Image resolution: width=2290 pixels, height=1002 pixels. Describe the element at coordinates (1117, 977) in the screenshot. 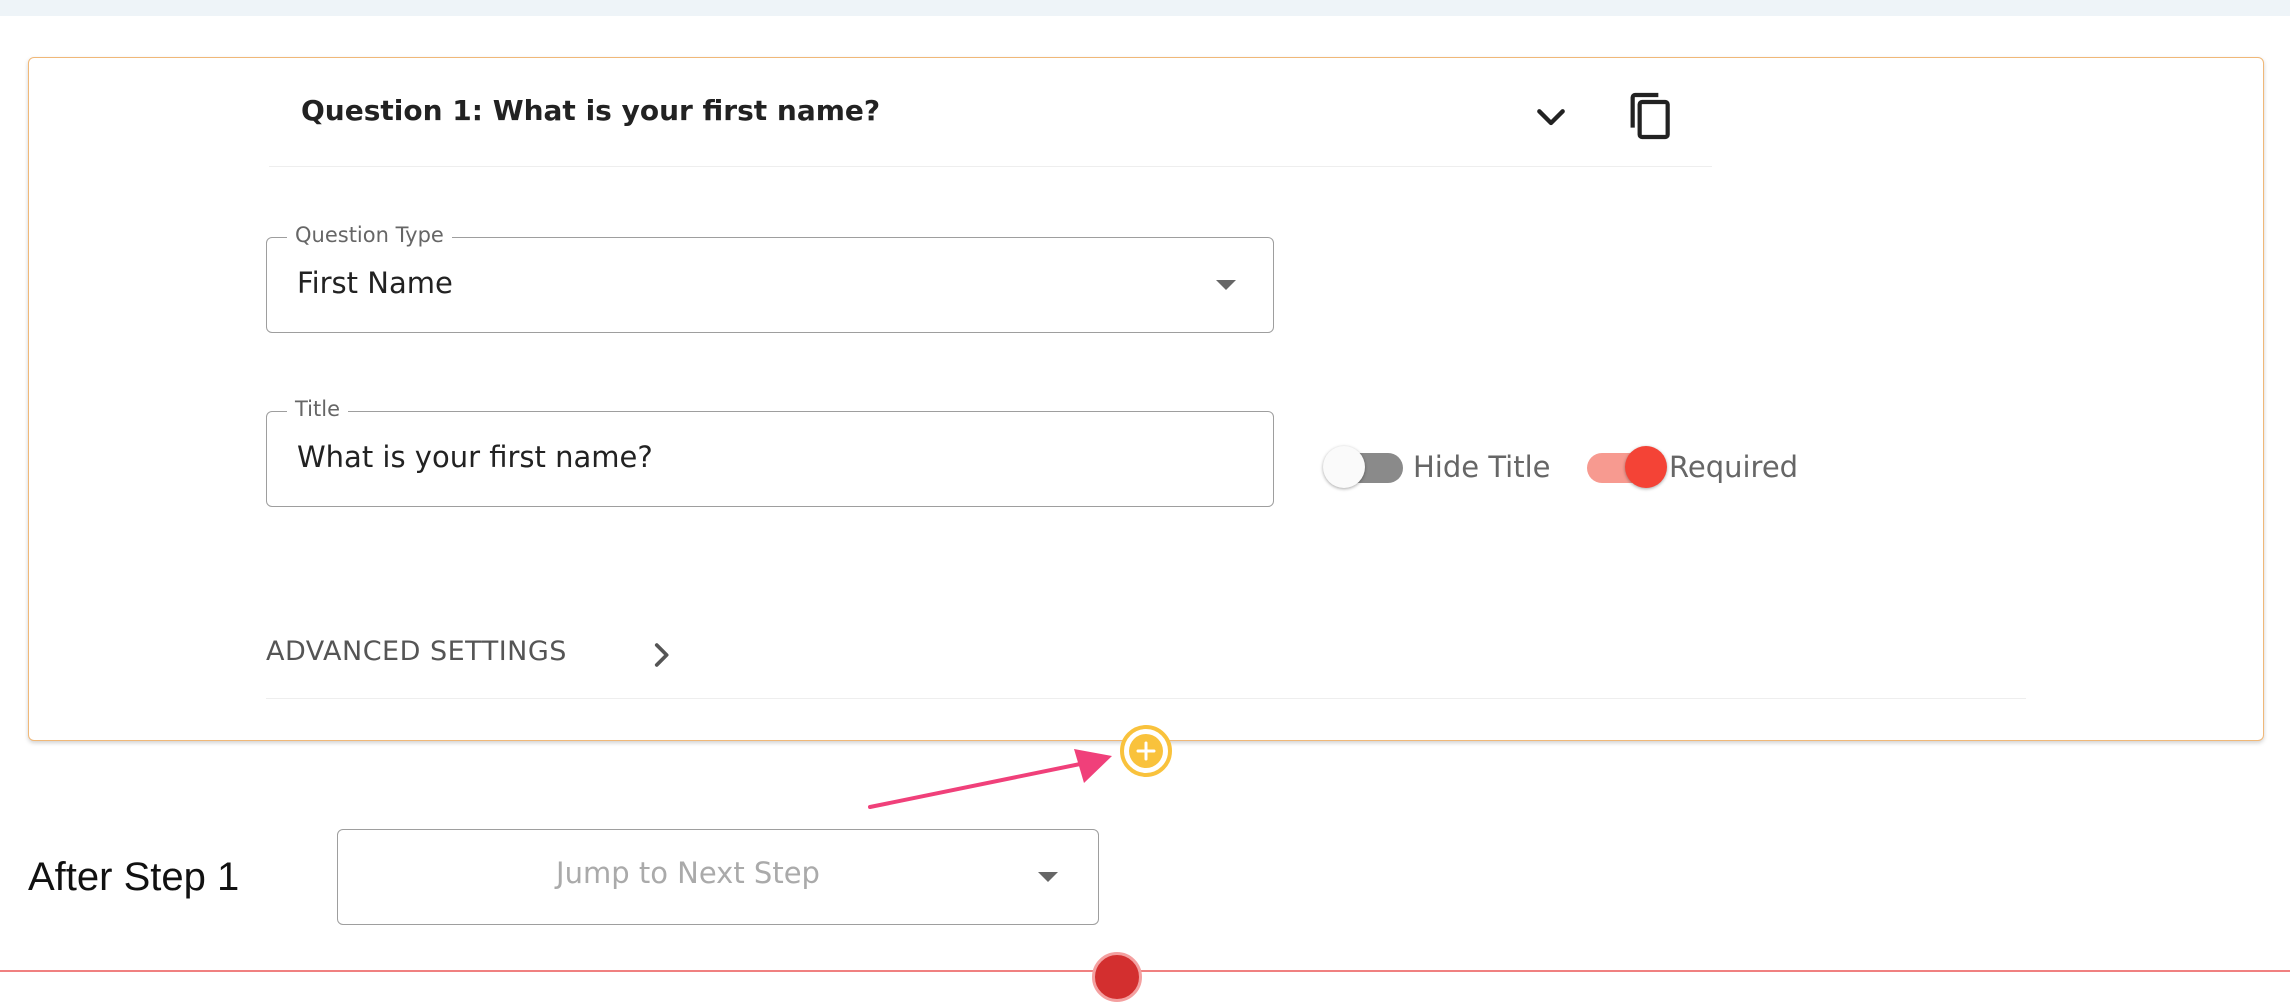

I see `add-step-icon` at that location.